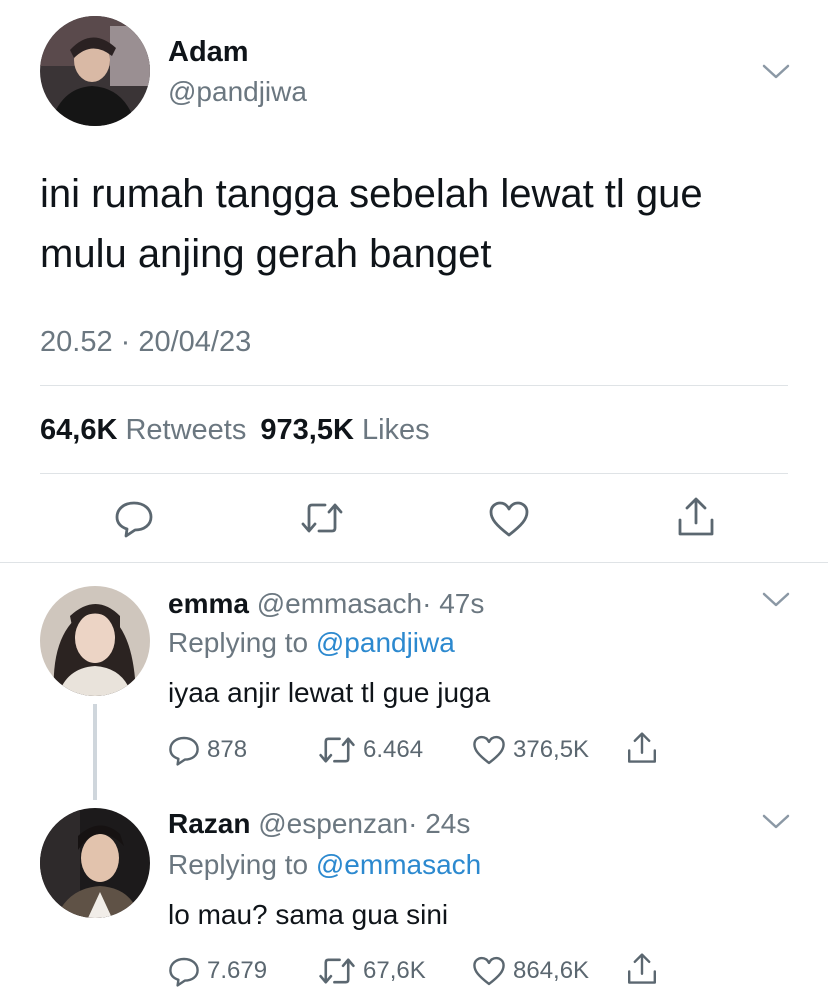 The width and height of the screenshot is (828, 1003). What do you see at coordinates (307, 430) in the screenshot?
I see `likes-count: 973,5K` at bounding box center [307, 430].